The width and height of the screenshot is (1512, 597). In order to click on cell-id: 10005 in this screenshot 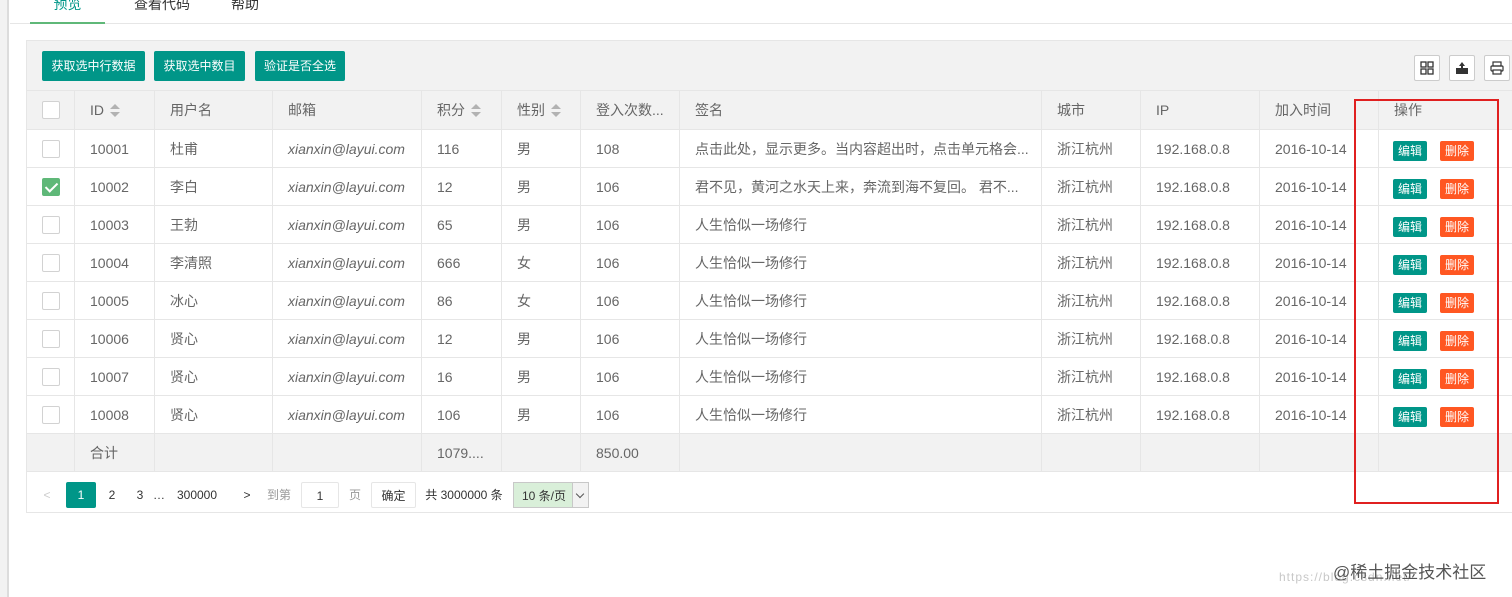, I will do `click(115, 300)`.